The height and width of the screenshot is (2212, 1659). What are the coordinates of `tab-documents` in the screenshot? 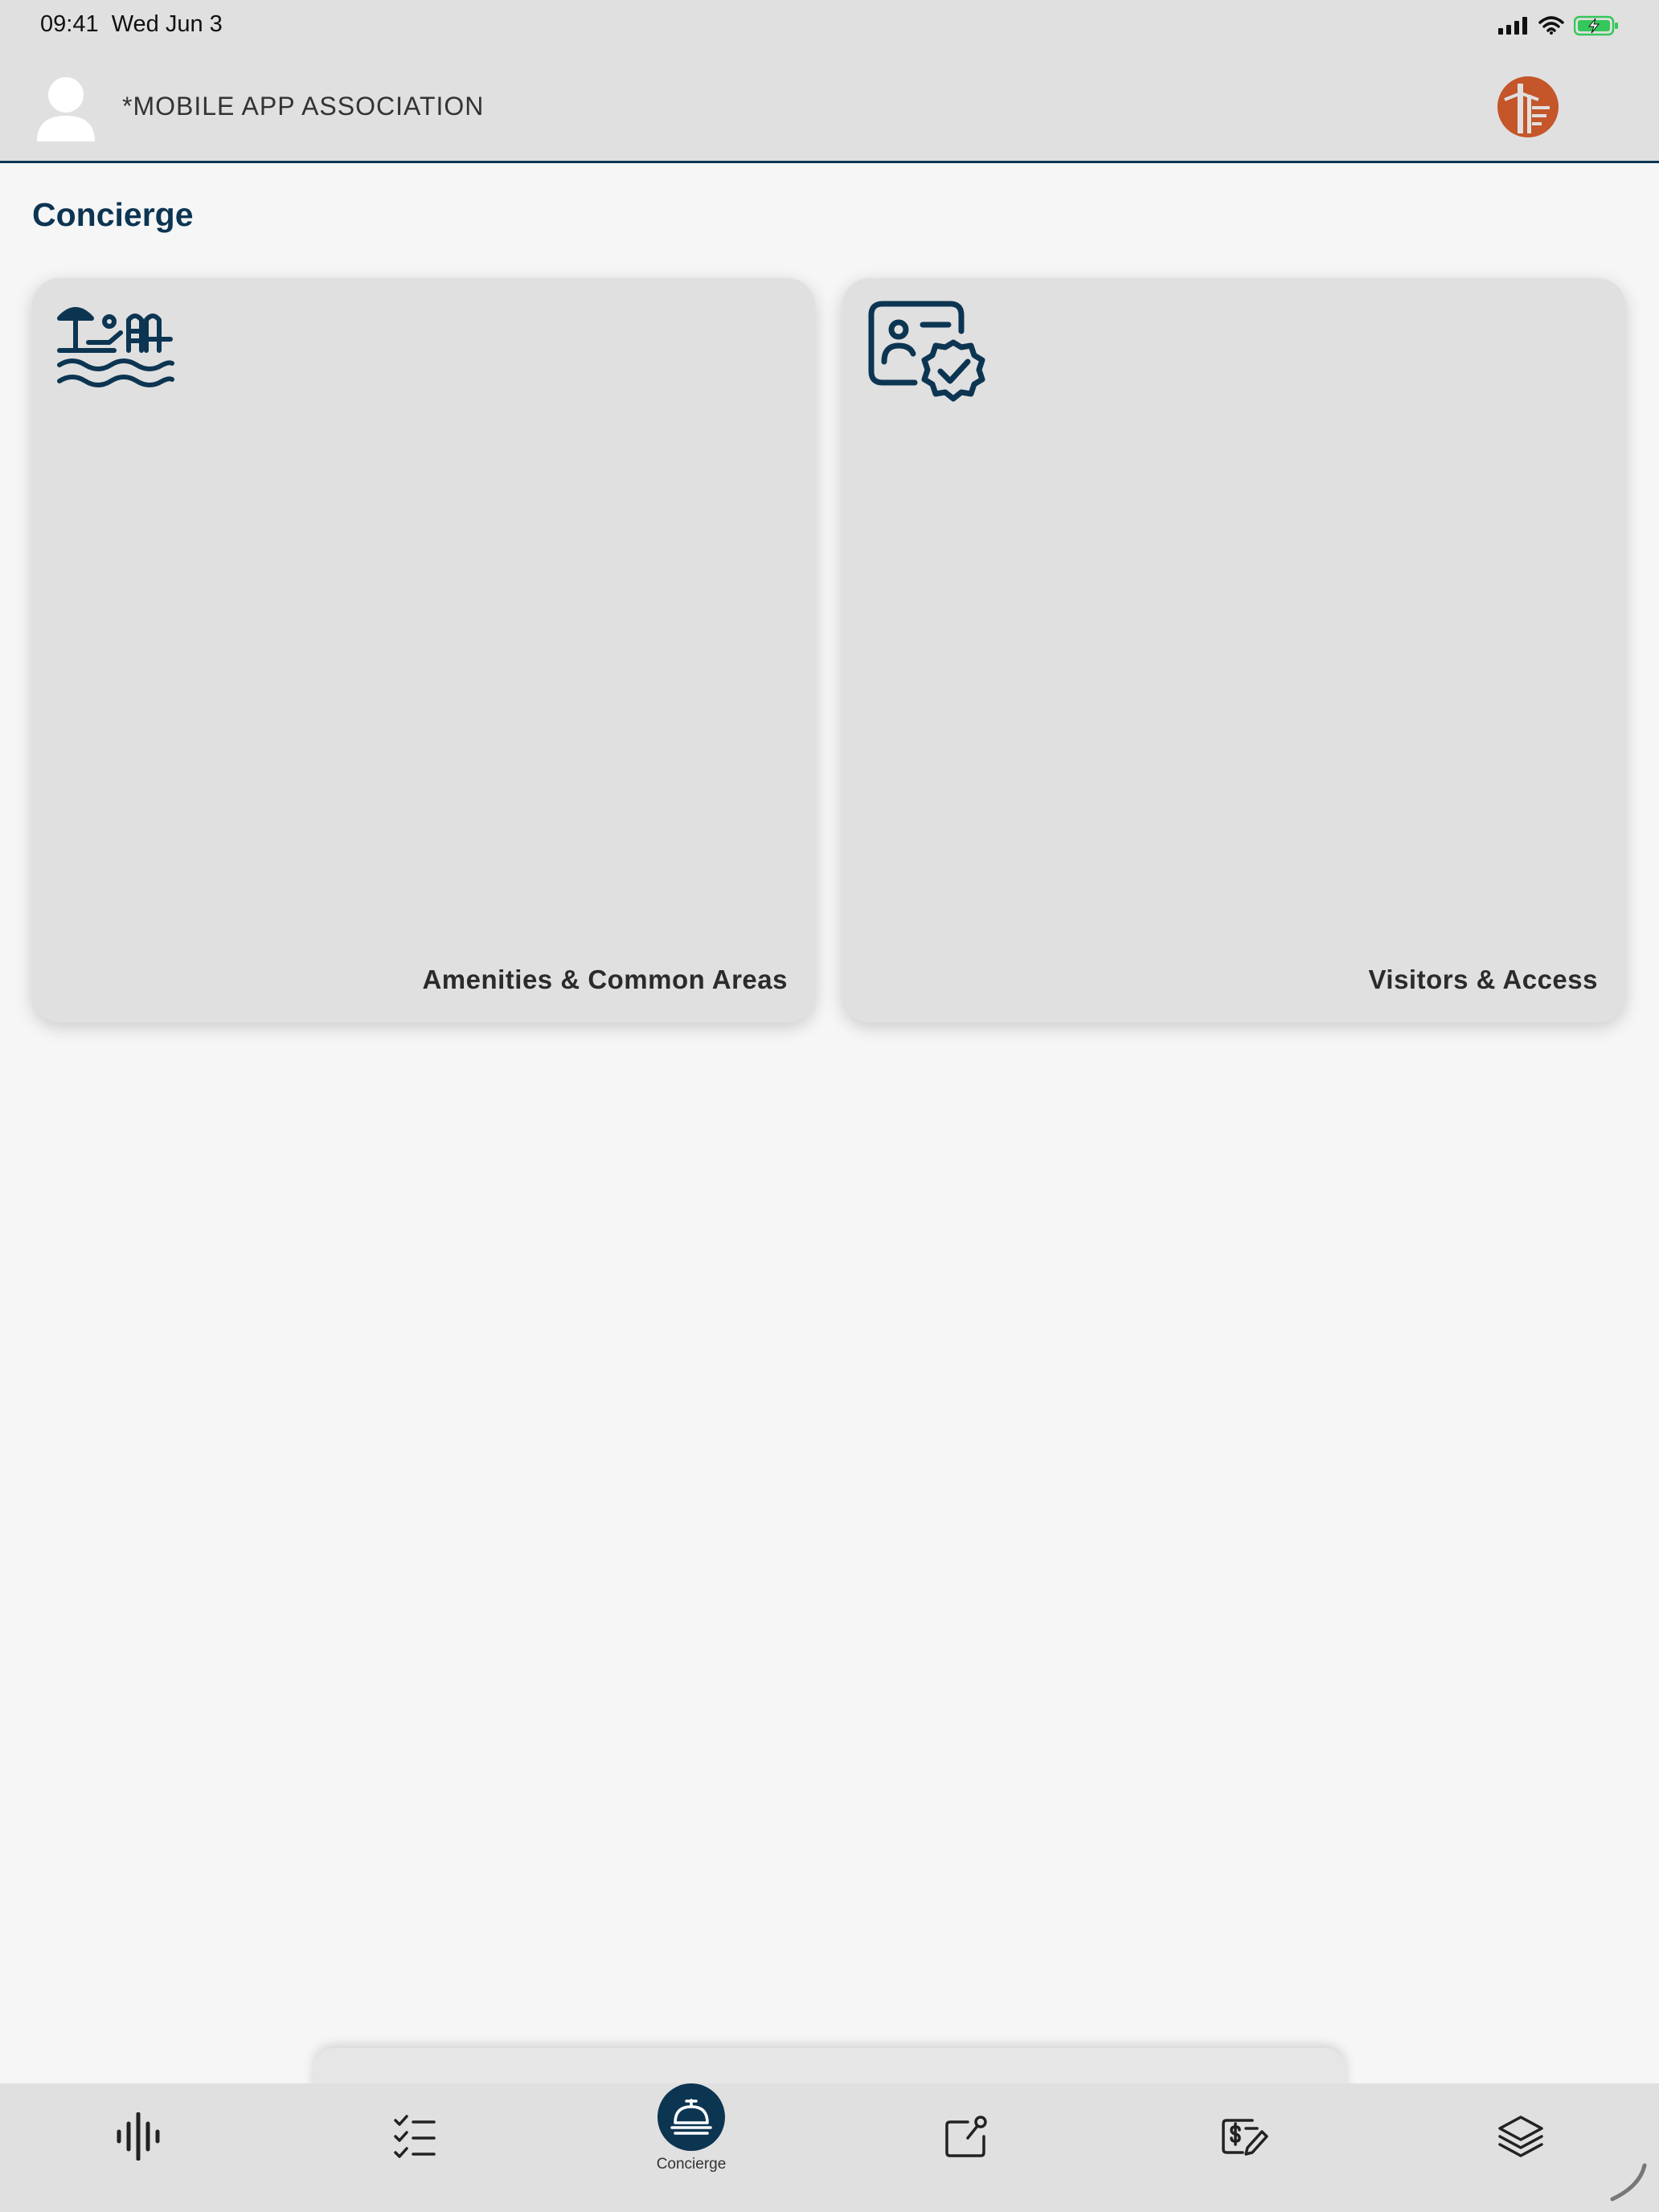 It's located at (1520, 2147).